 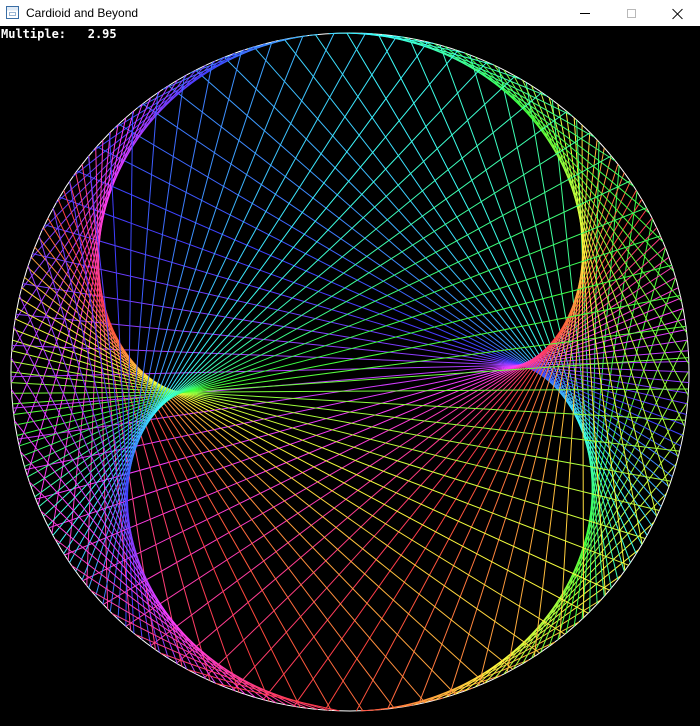 I want to click on multiple-value: 2.95, so click(x=102, y=34).